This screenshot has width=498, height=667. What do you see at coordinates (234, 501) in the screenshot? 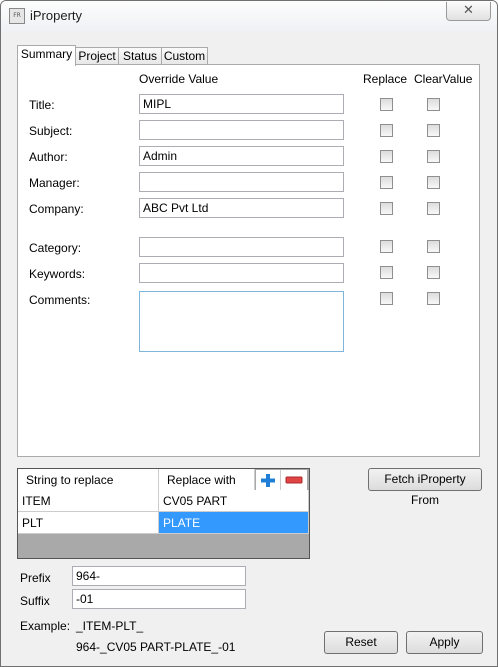
I see `table-row-1-replace: CV05 PART` at bounding box center [234, 501].